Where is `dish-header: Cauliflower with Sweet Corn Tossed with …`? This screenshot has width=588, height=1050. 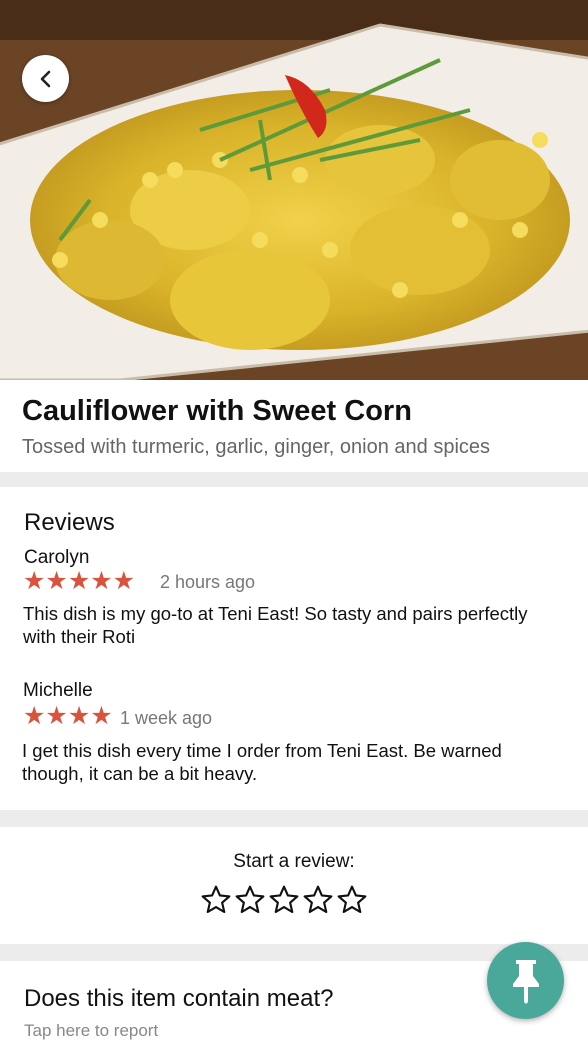
dish-header: Cauliflower with Sweet Corn Tossed with … is located at coordinates (294, 426).